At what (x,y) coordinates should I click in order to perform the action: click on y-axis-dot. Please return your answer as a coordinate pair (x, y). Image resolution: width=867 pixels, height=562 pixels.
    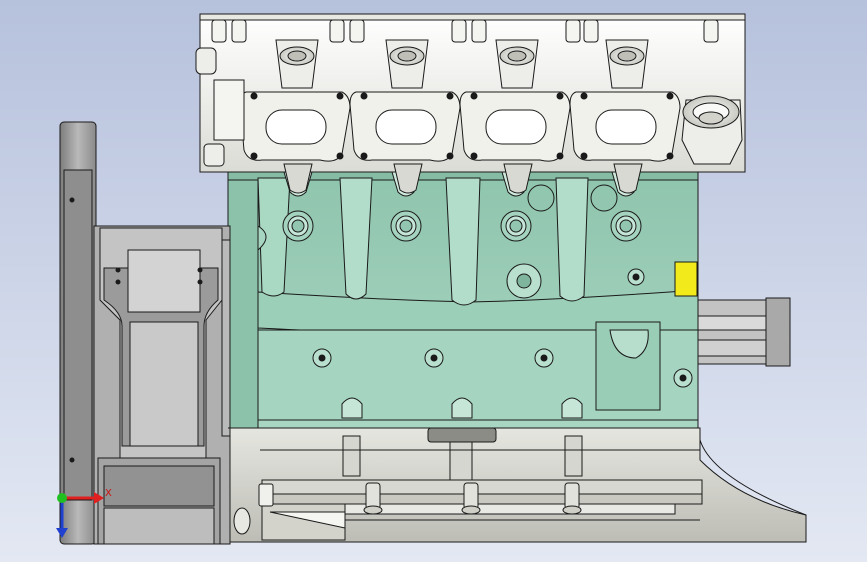
    Looking at the image, I should click on (62, 498).